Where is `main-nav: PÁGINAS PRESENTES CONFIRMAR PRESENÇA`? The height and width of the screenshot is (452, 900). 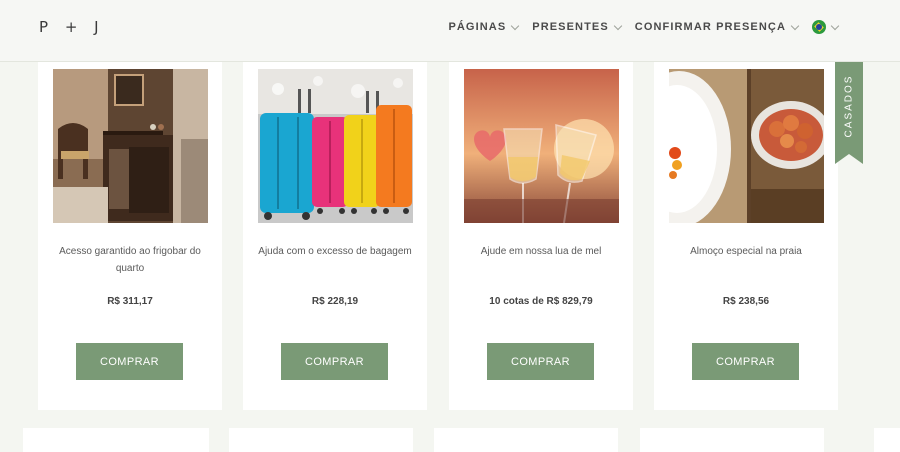
main-nav: PÁGINAS PRESENTES CONFIRMAR PRESENÇA is located at coordinates (637, 27).